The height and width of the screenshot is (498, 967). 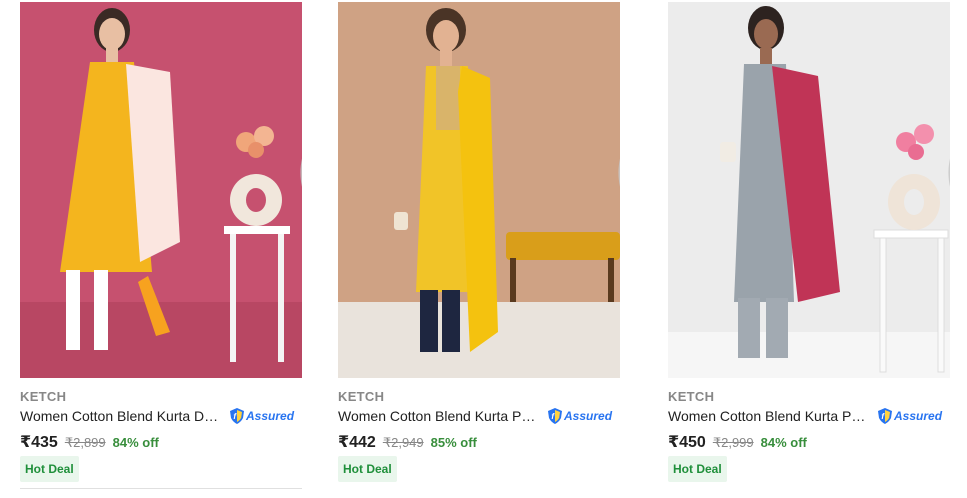 What do you see at coordinates (85, 442) in the screenshot?
I see `product-mrp: ₹2,899` at bounding box center [85, 442].